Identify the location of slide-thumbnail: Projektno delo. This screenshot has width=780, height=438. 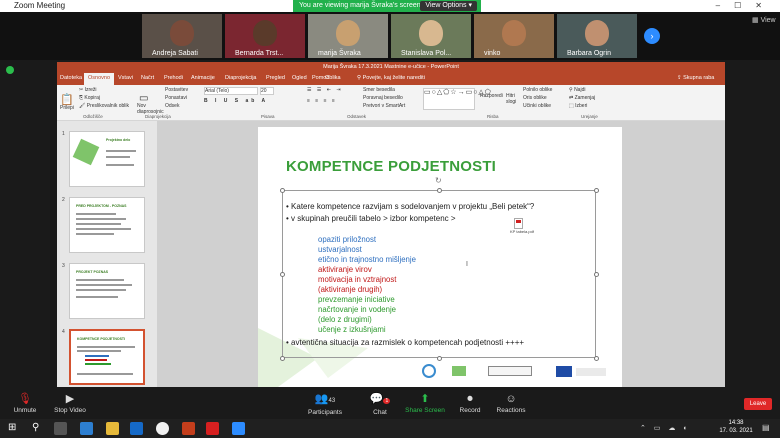
(107, 159).